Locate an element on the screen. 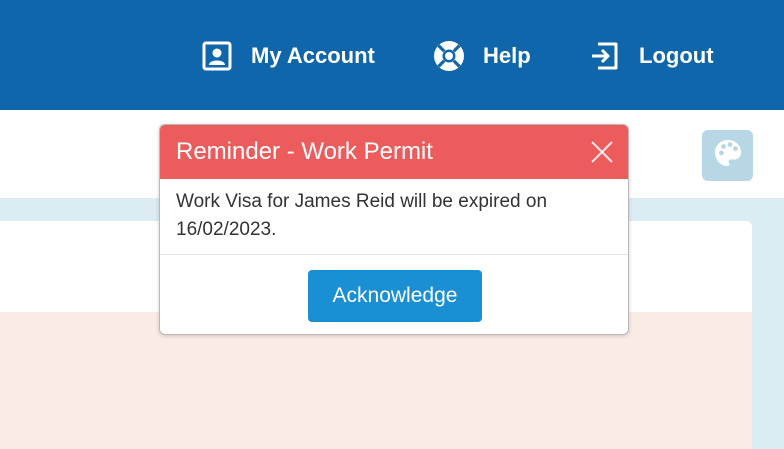  lifebuoy-icon is located at coordinates (449, 56).